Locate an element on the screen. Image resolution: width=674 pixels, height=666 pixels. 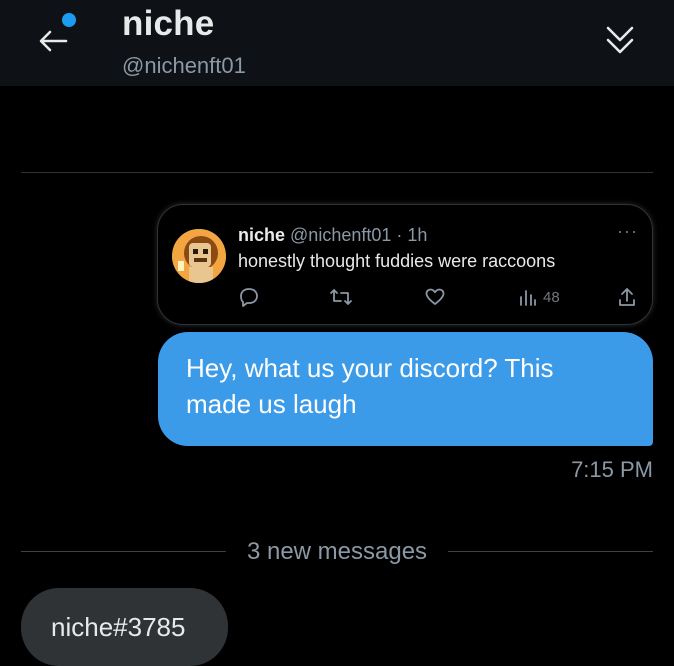
share-icon is located at coordinates (627, 297).